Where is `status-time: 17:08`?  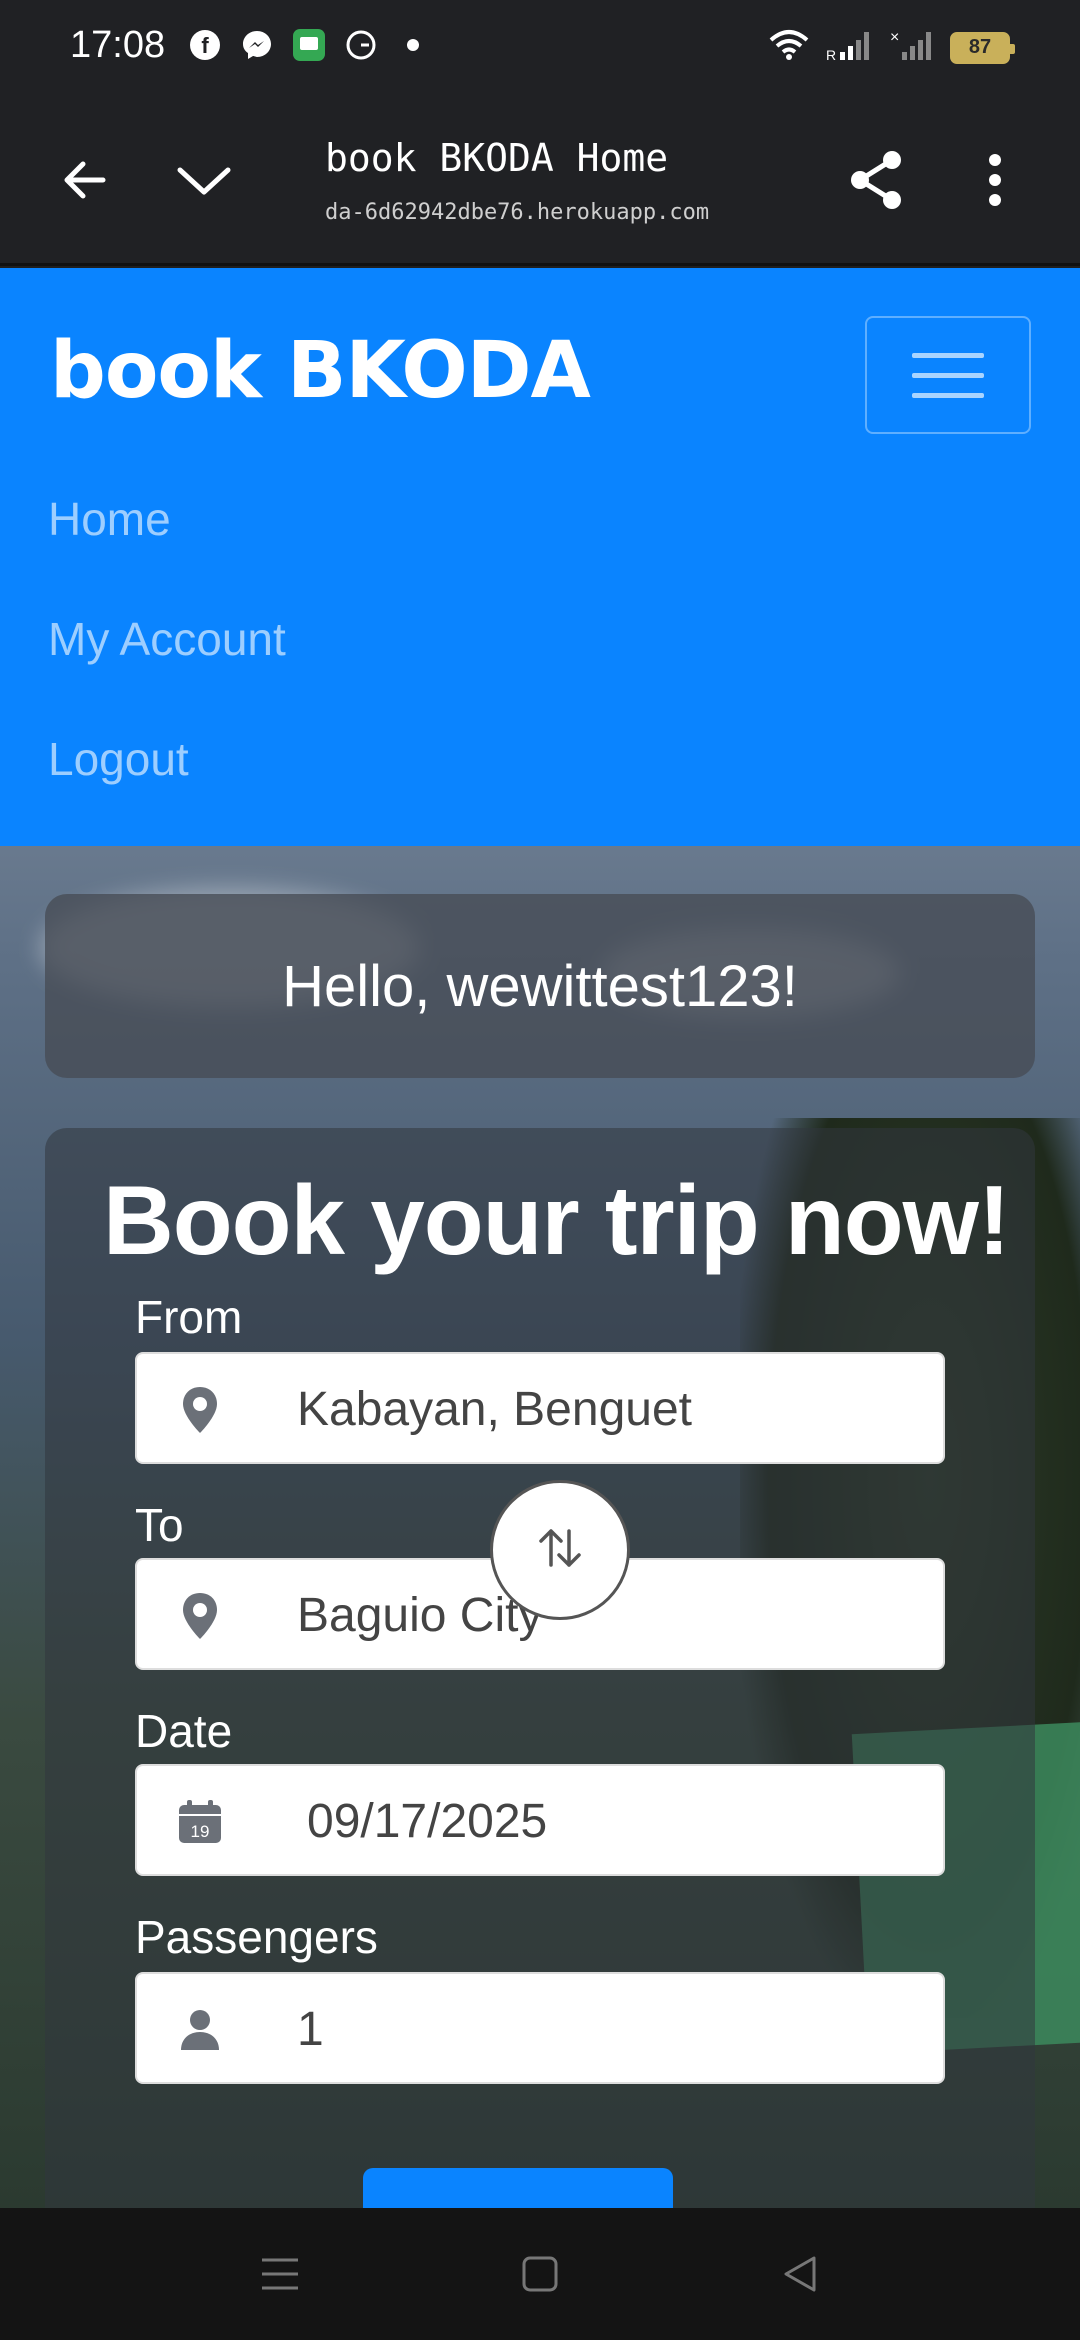
status-time: 17:08 is located at coordinates (118, 45).